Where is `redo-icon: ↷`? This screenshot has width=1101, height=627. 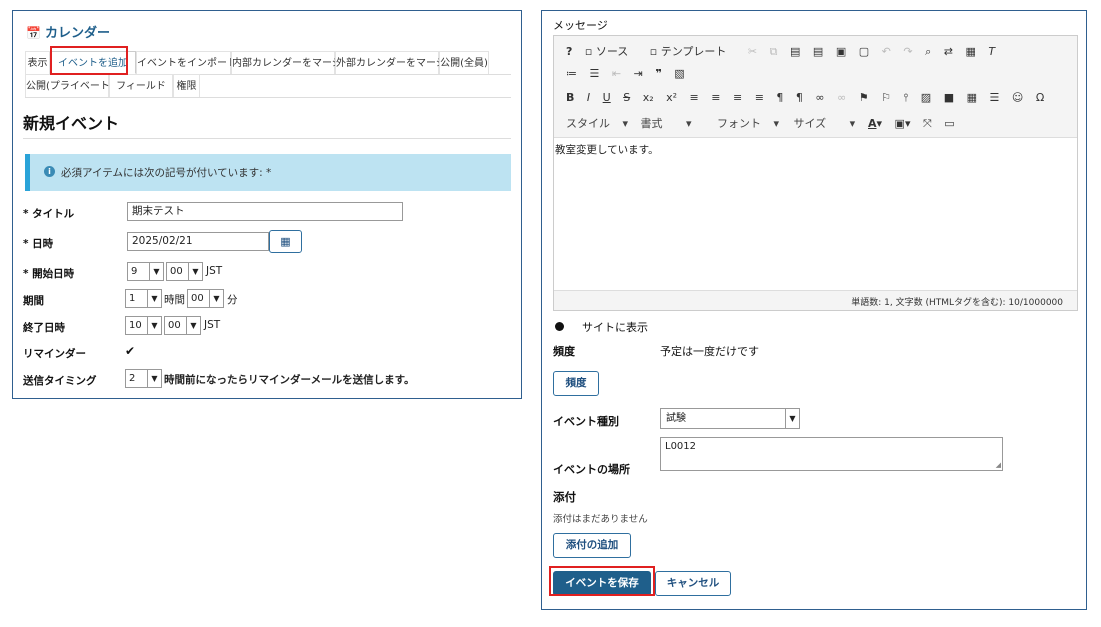 redo-icon: ↷ is located at coordinates (907, 51).